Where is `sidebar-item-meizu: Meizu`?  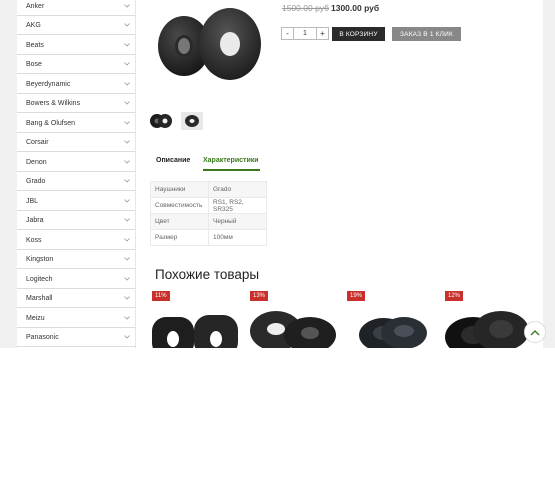
sidebar-item-meizu: Meizu is located at coordinates (76, 318).